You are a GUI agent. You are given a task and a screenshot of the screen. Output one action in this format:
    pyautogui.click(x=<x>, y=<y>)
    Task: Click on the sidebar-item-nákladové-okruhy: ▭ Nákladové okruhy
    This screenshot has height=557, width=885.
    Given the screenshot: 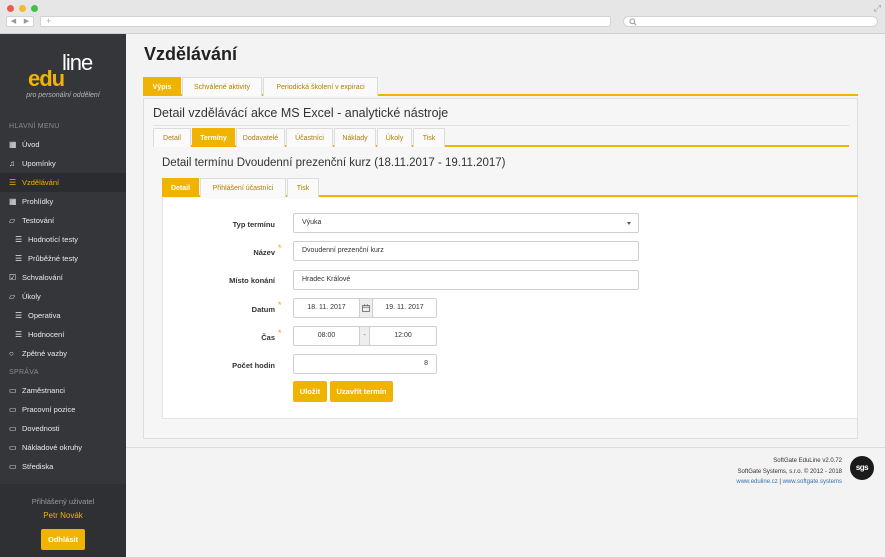 What is the action you would take?
    pyautogui.click(x=63, y=447)
    